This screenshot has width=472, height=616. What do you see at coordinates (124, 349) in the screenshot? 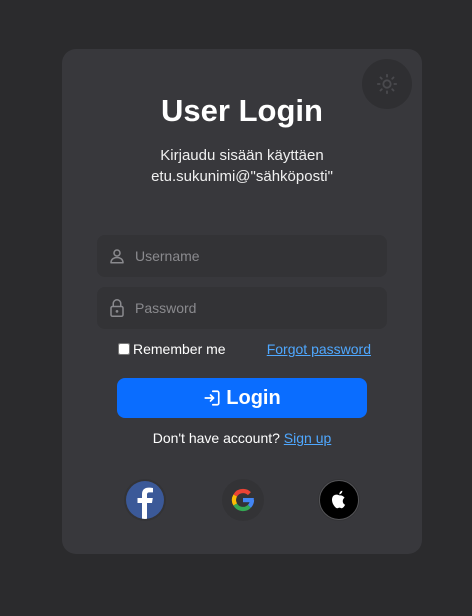
I see `remember-me-checkbox` at bounding box center [124, 349].